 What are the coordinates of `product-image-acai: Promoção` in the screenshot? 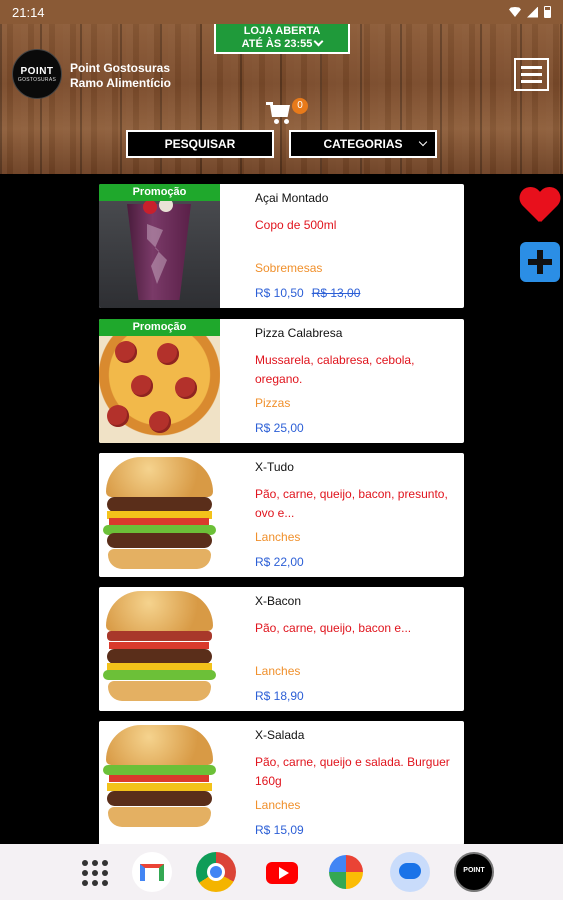 It's located at (159, 246).